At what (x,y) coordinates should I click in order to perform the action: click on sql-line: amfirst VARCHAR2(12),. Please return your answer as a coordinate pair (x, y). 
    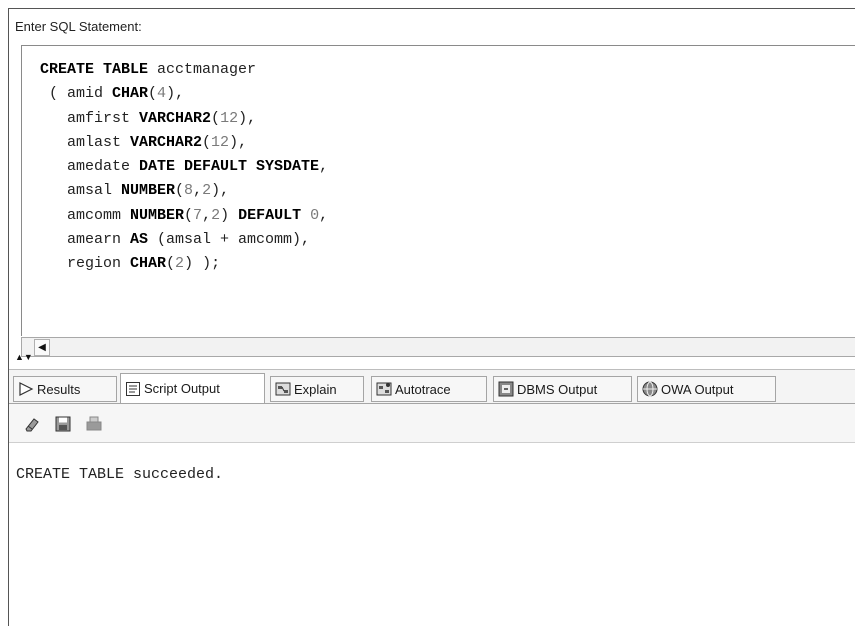
    Looking at the image, I should click on (184, 119).